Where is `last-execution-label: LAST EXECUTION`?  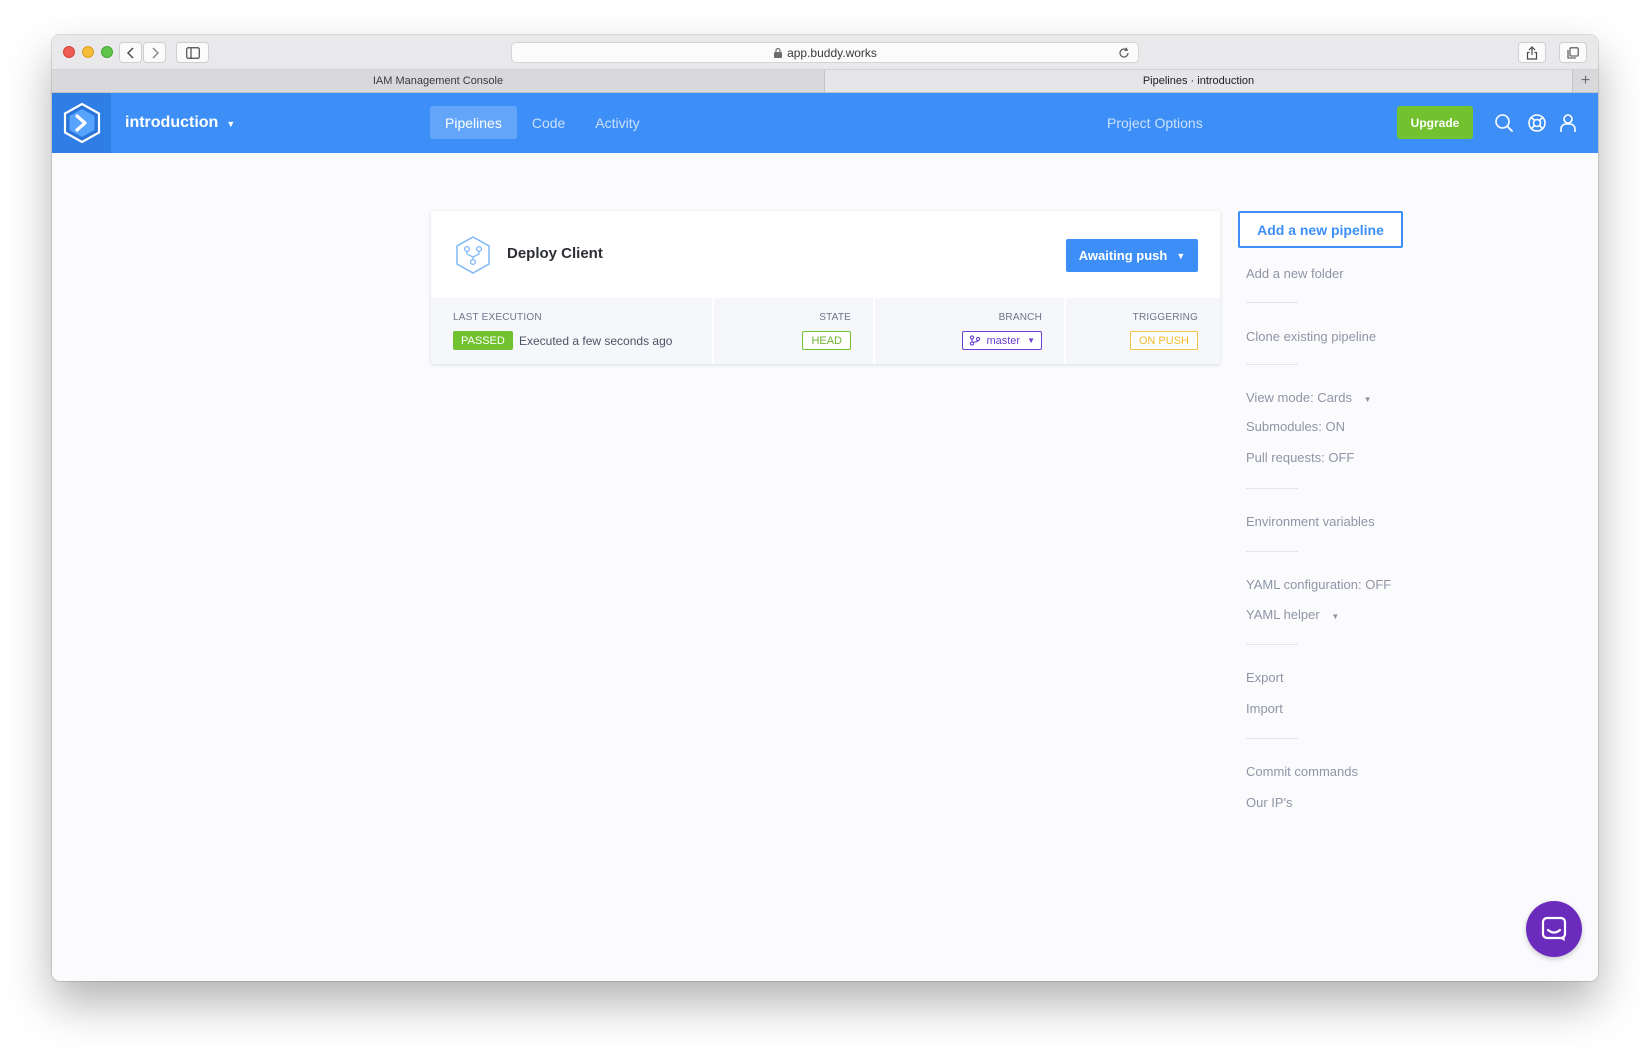
last-execution-label: LAST EXECUTION is located at coordinates (497, 317).